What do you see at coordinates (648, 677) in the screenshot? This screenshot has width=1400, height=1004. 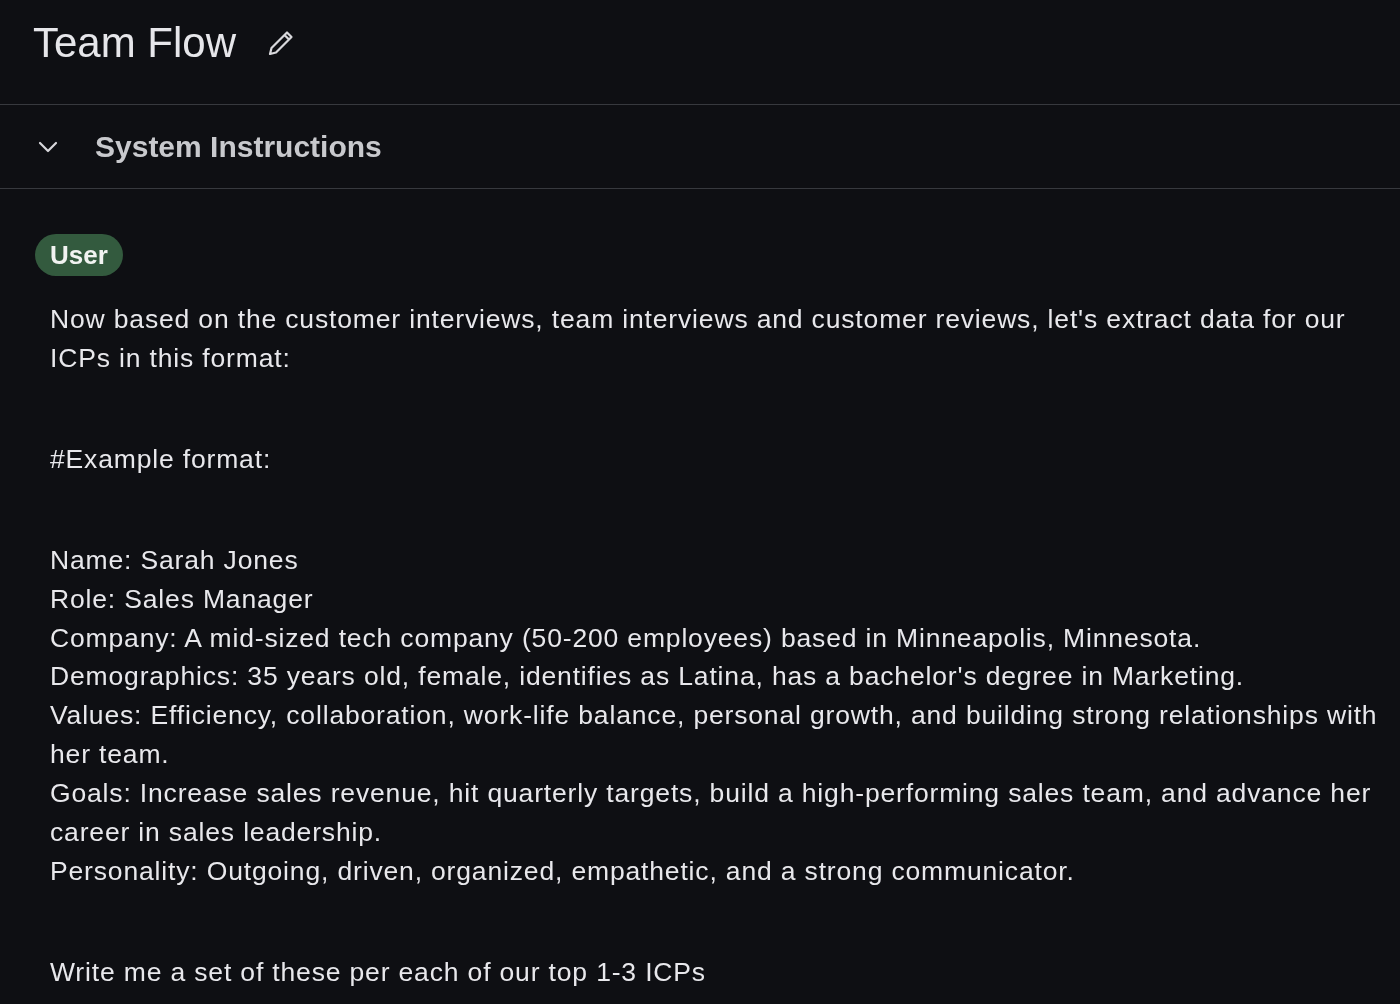 I see `message-text: Demographics: 35 years old, female, identifies as Latina, has a bachelor's degree in Marketing.` at bounding box center [648, 677].